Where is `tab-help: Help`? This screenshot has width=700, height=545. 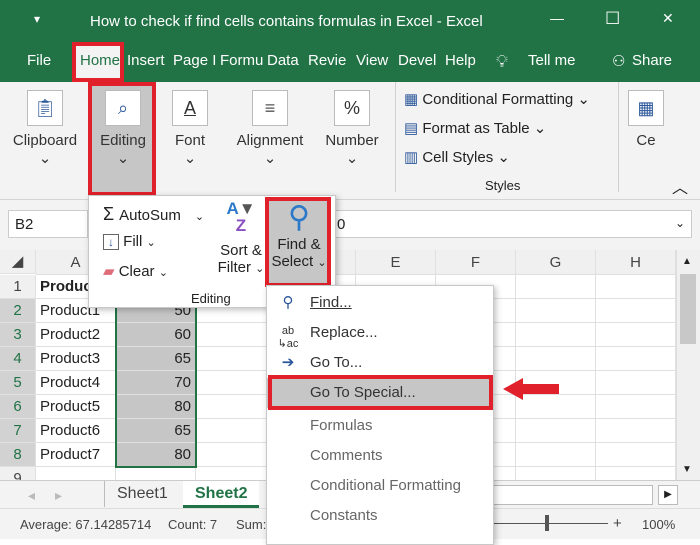
tab-help: Help is located at coordinates (460, 60).